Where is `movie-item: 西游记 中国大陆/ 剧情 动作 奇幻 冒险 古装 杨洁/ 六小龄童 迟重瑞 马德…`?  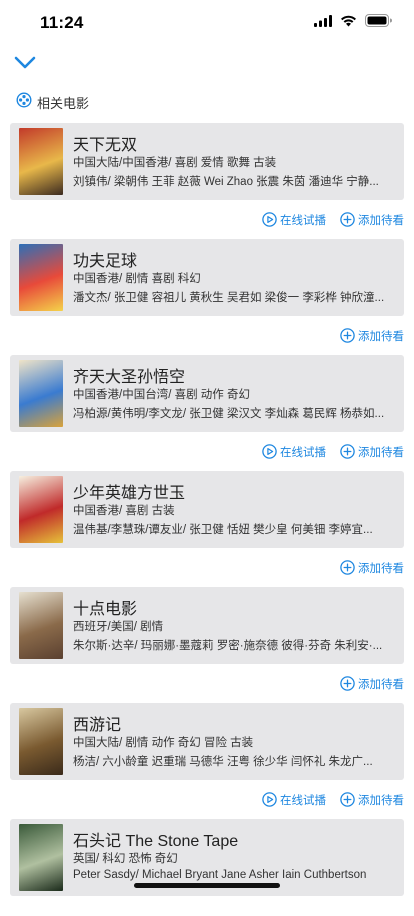
movie-item: 西游记 中国大陆/ 剧情 动作 奇幻 冒险 古装 杨洁/ 六小龄童 迟重瑞 马德… is located at coordinates (207, 761).